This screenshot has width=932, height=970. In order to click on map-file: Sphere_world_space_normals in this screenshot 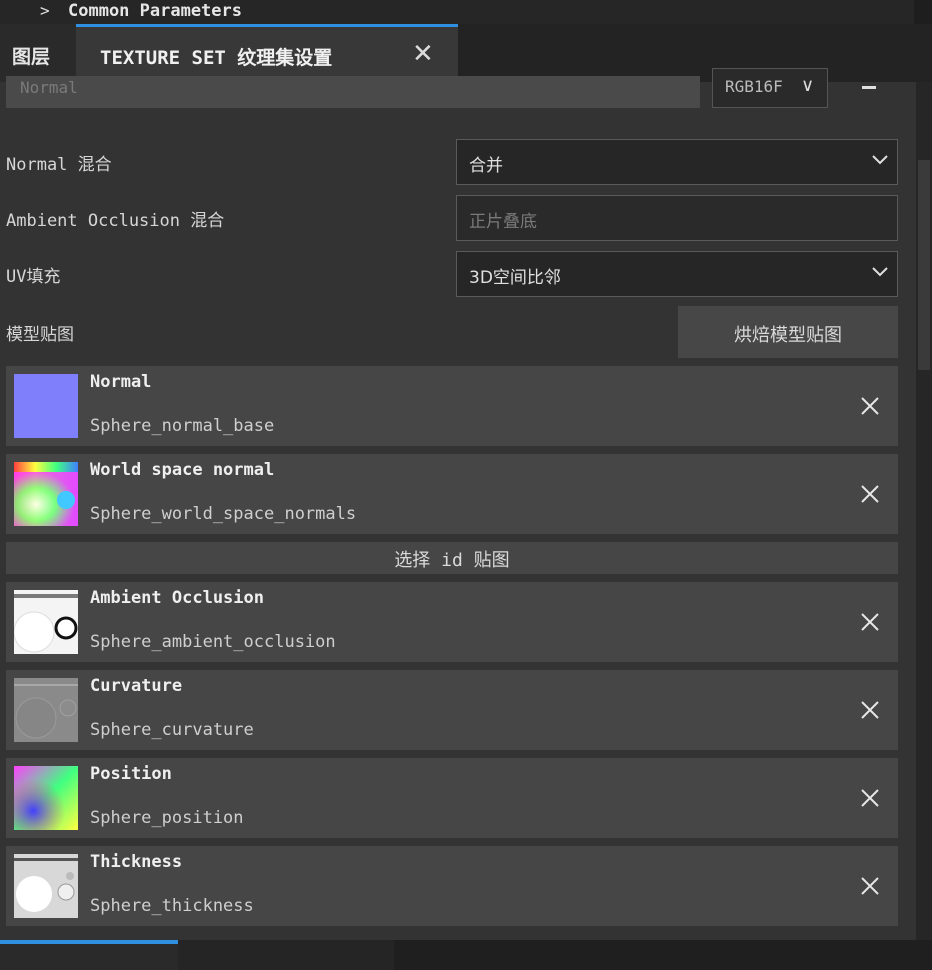, I will do `click(223, 514)`.